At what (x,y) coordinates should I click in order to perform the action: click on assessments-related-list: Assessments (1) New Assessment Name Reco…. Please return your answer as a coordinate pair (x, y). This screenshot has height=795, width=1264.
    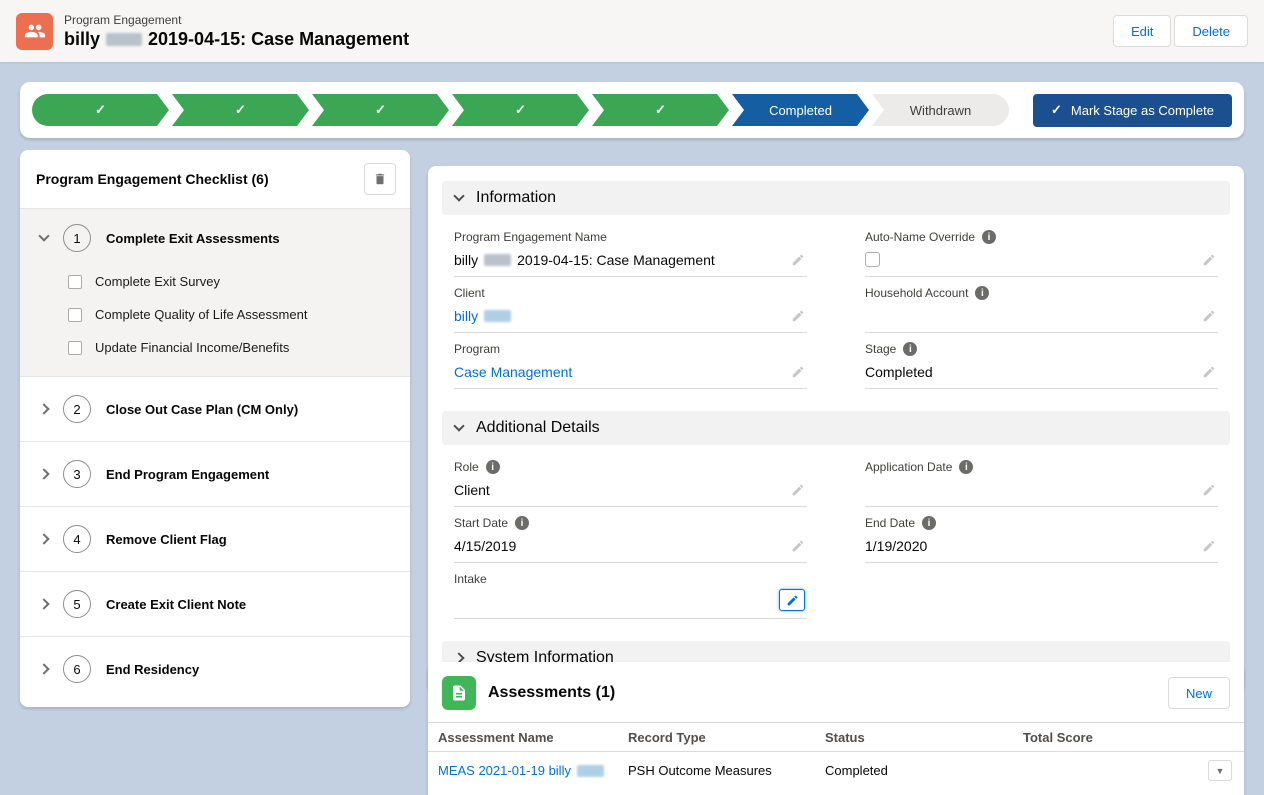
    Looking at the image, I should click on (836, 728).